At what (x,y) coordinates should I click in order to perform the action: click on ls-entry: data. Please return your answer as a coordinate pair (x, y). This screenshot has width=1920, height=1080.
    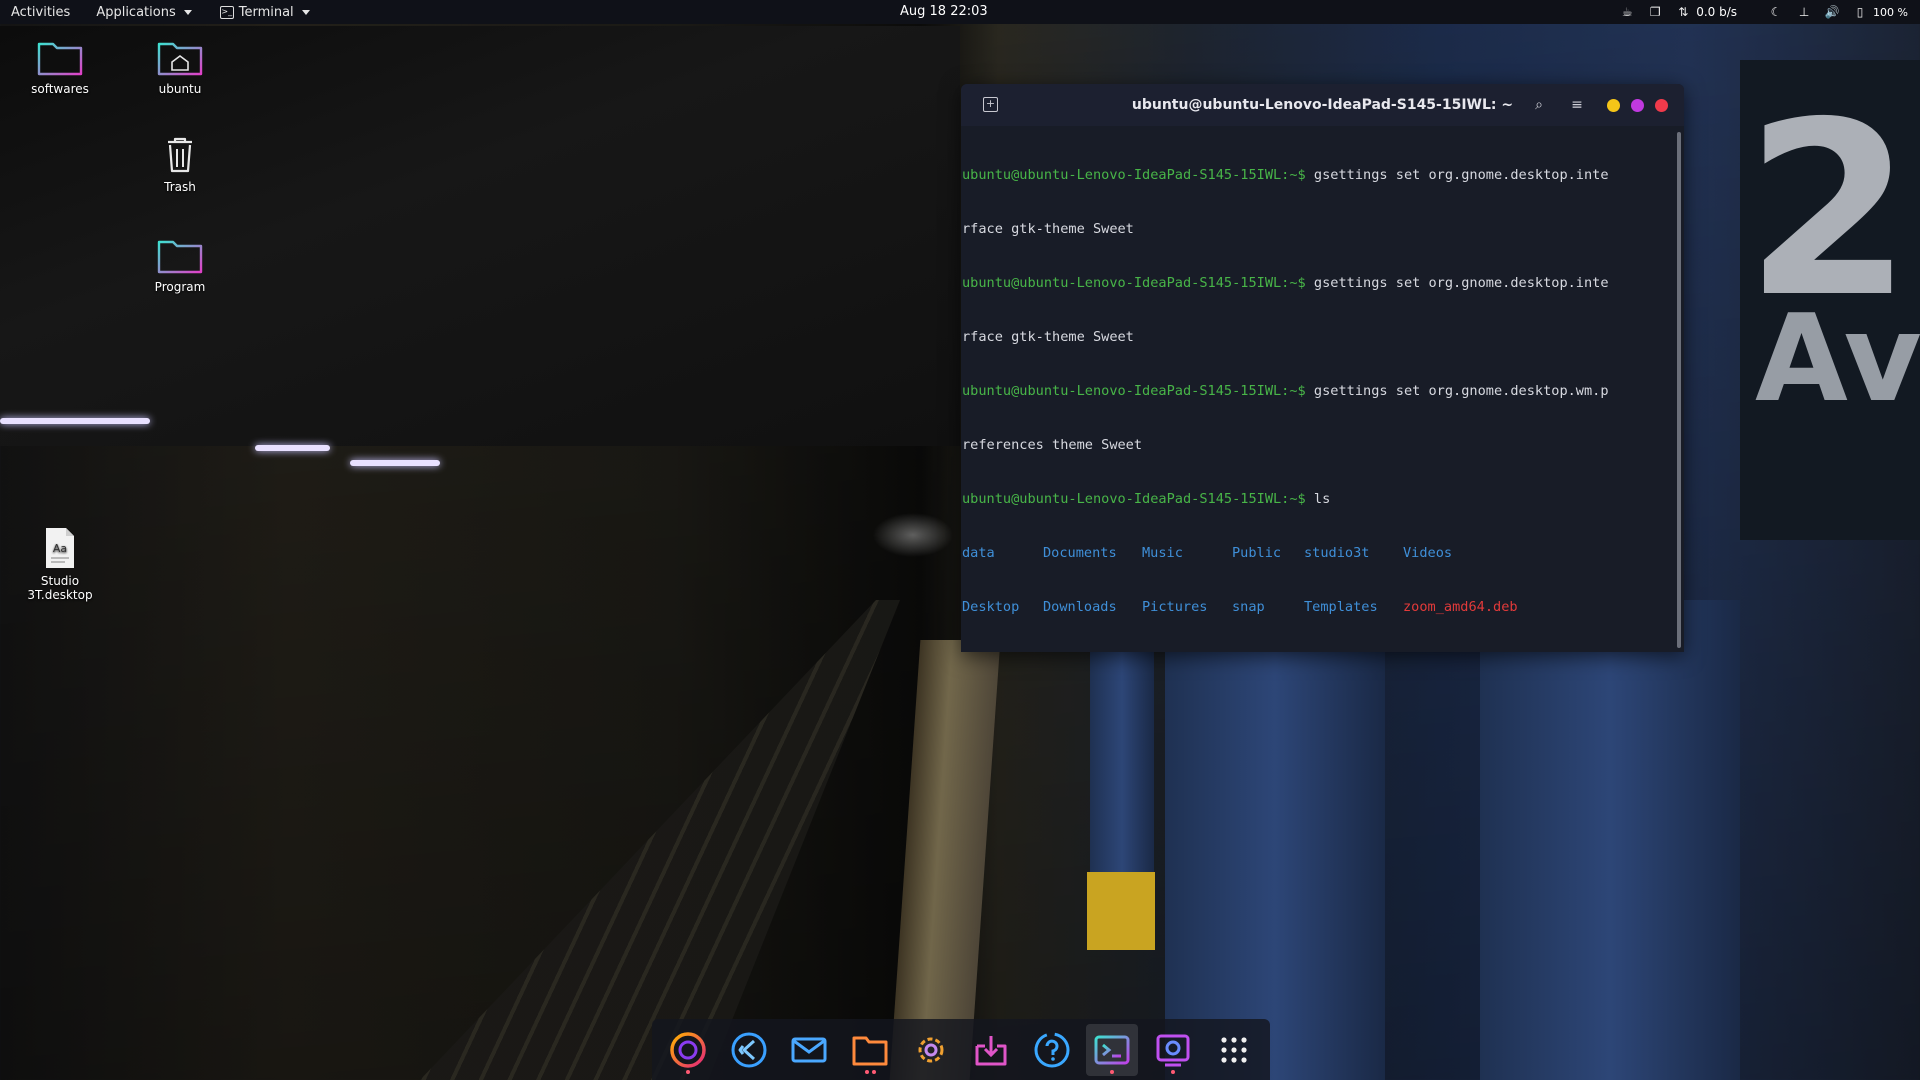
    Looking at the image, I should click on (978, 553).